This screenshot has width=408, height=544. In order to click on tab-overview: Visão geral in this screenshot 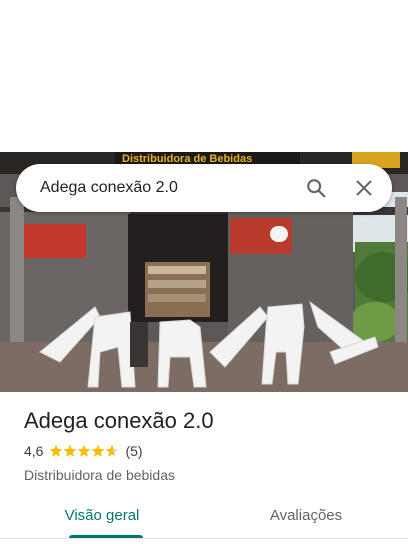, I will do `click(102, 515)`.